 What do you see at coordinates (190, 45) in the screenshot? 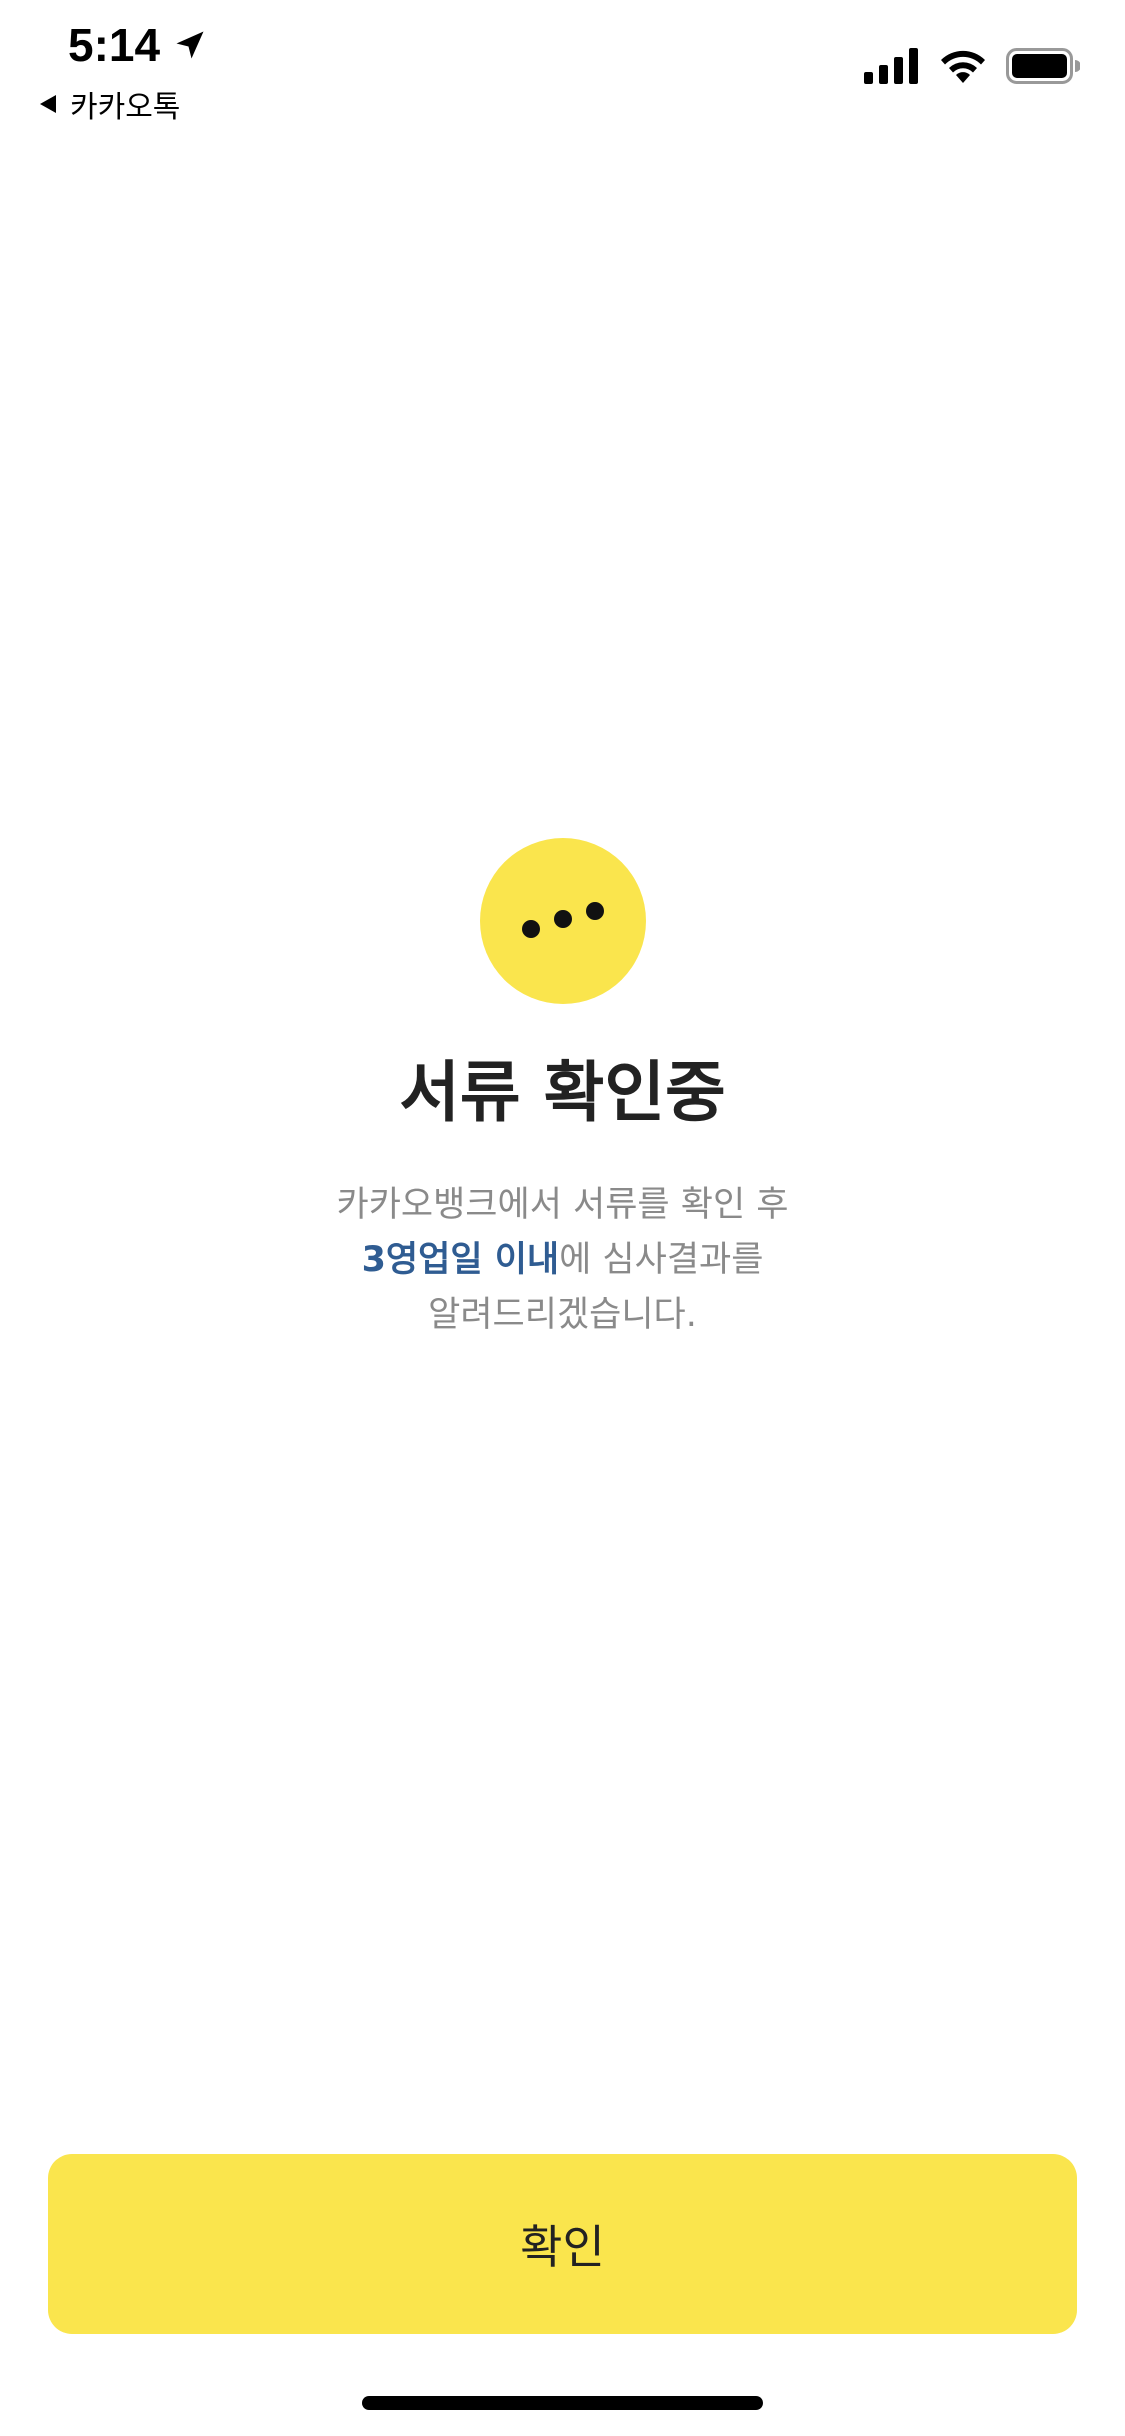
I see `location-arrow-icon` at bounding box center [190, 45].